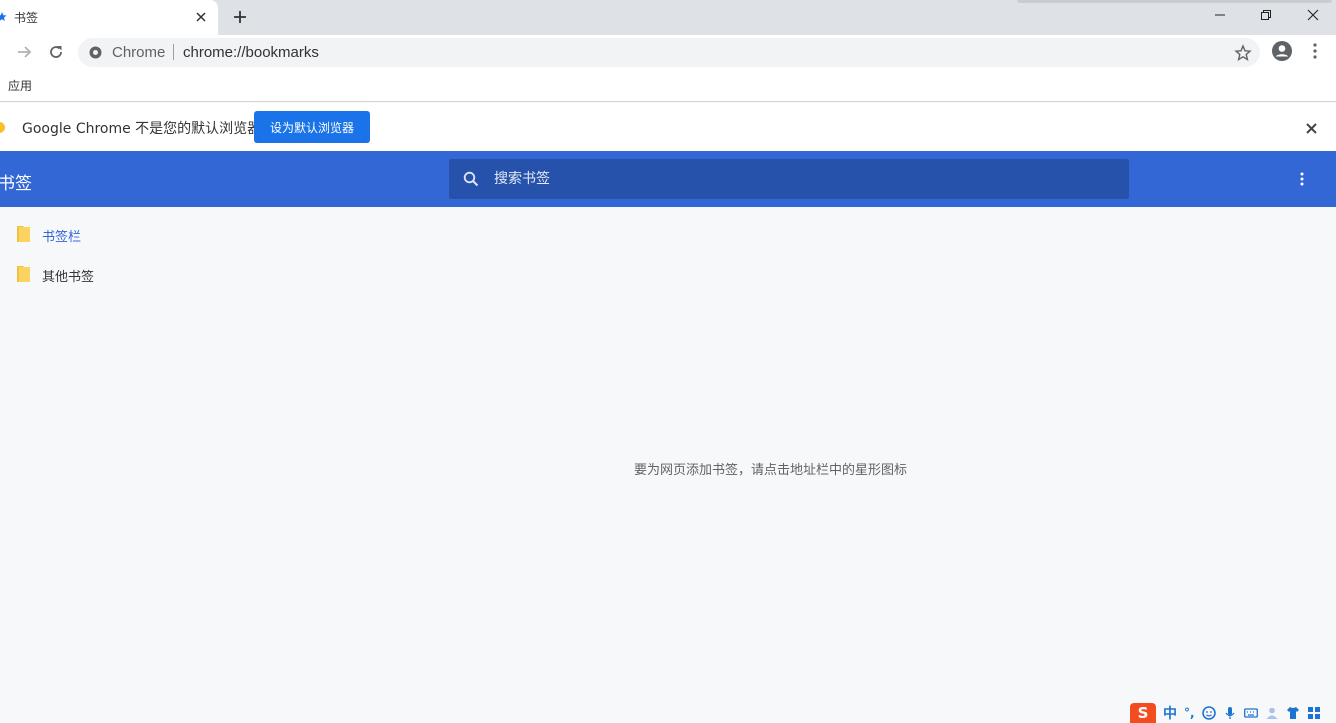 Image resolution: width=1336 pixels, height=723 pixels. What do you see at coordinates (1314, 713) in the screenshot?
I see `toolbox-icon` at bounding box center [1314, 713].